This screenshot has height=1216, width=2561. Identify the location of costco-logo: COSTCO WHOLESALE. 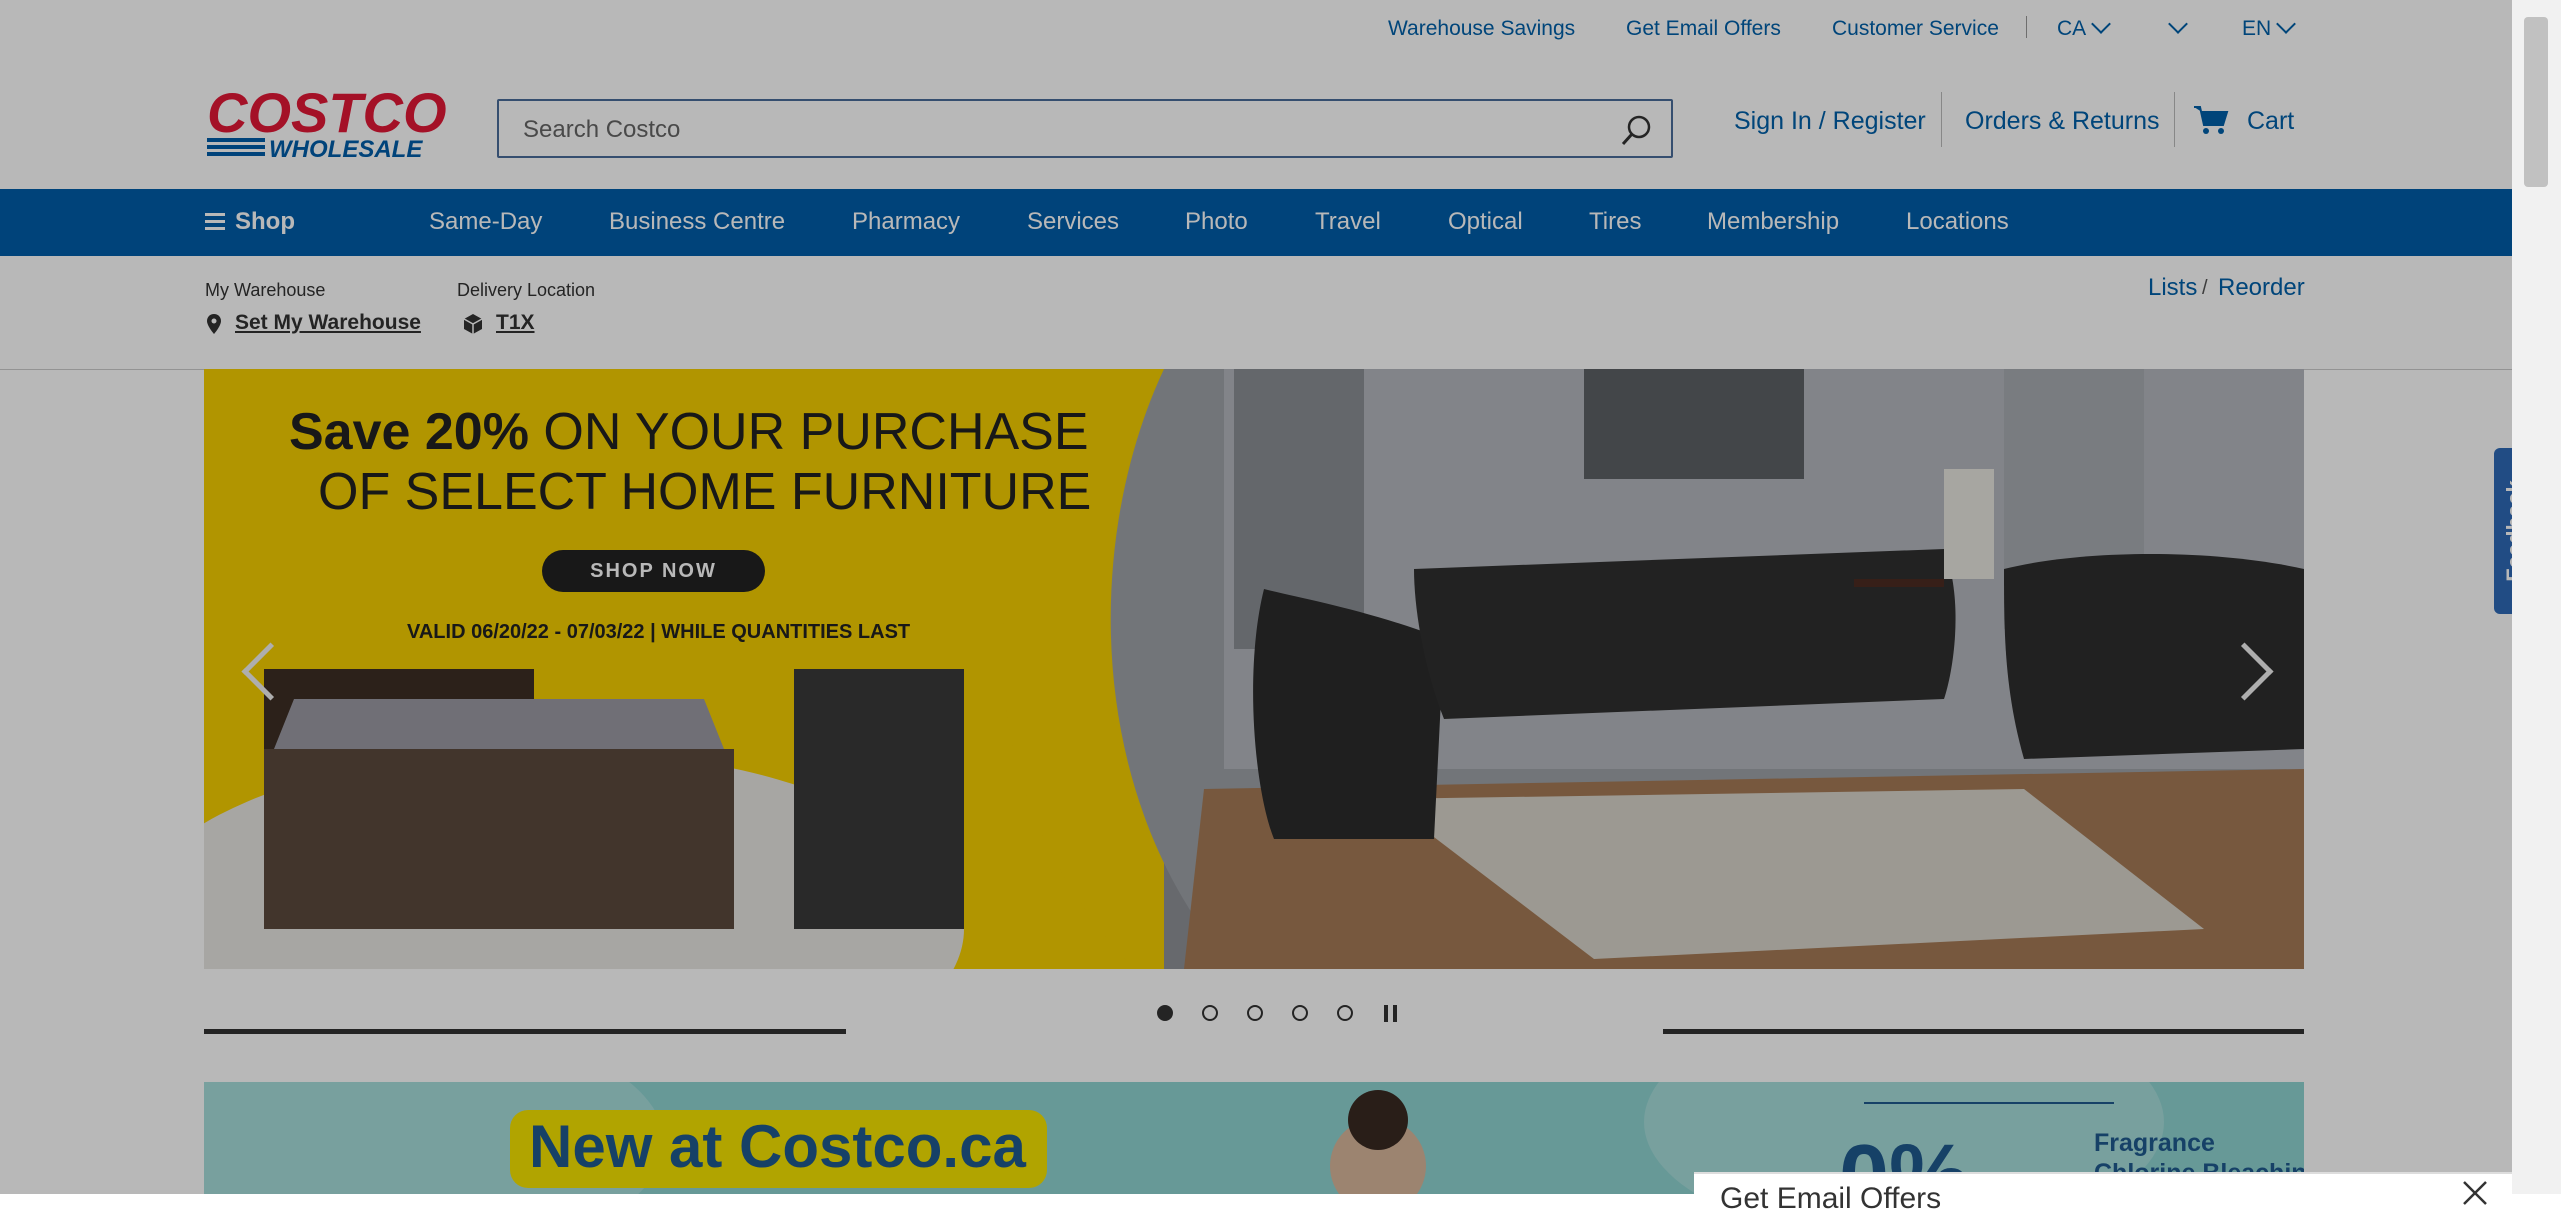
(332, 122).